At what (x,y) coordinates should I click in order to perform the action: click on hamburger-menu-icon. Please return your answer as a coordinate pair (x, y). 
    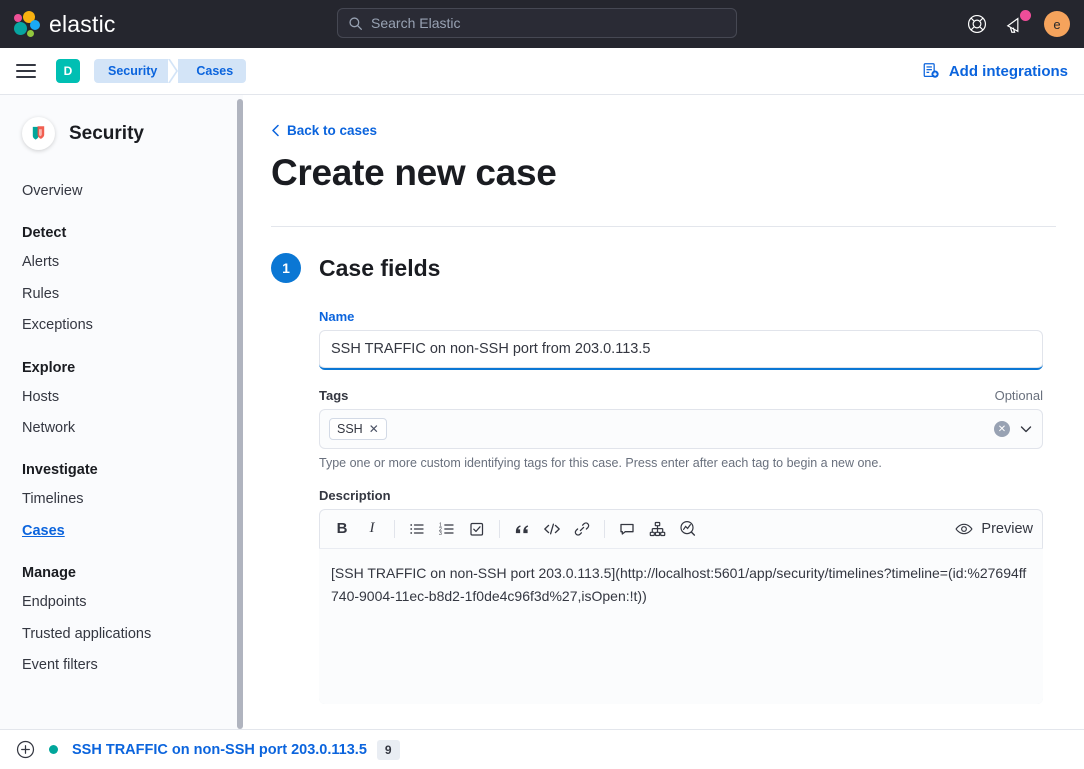
    Looking at the image, I should click on (26, 71).